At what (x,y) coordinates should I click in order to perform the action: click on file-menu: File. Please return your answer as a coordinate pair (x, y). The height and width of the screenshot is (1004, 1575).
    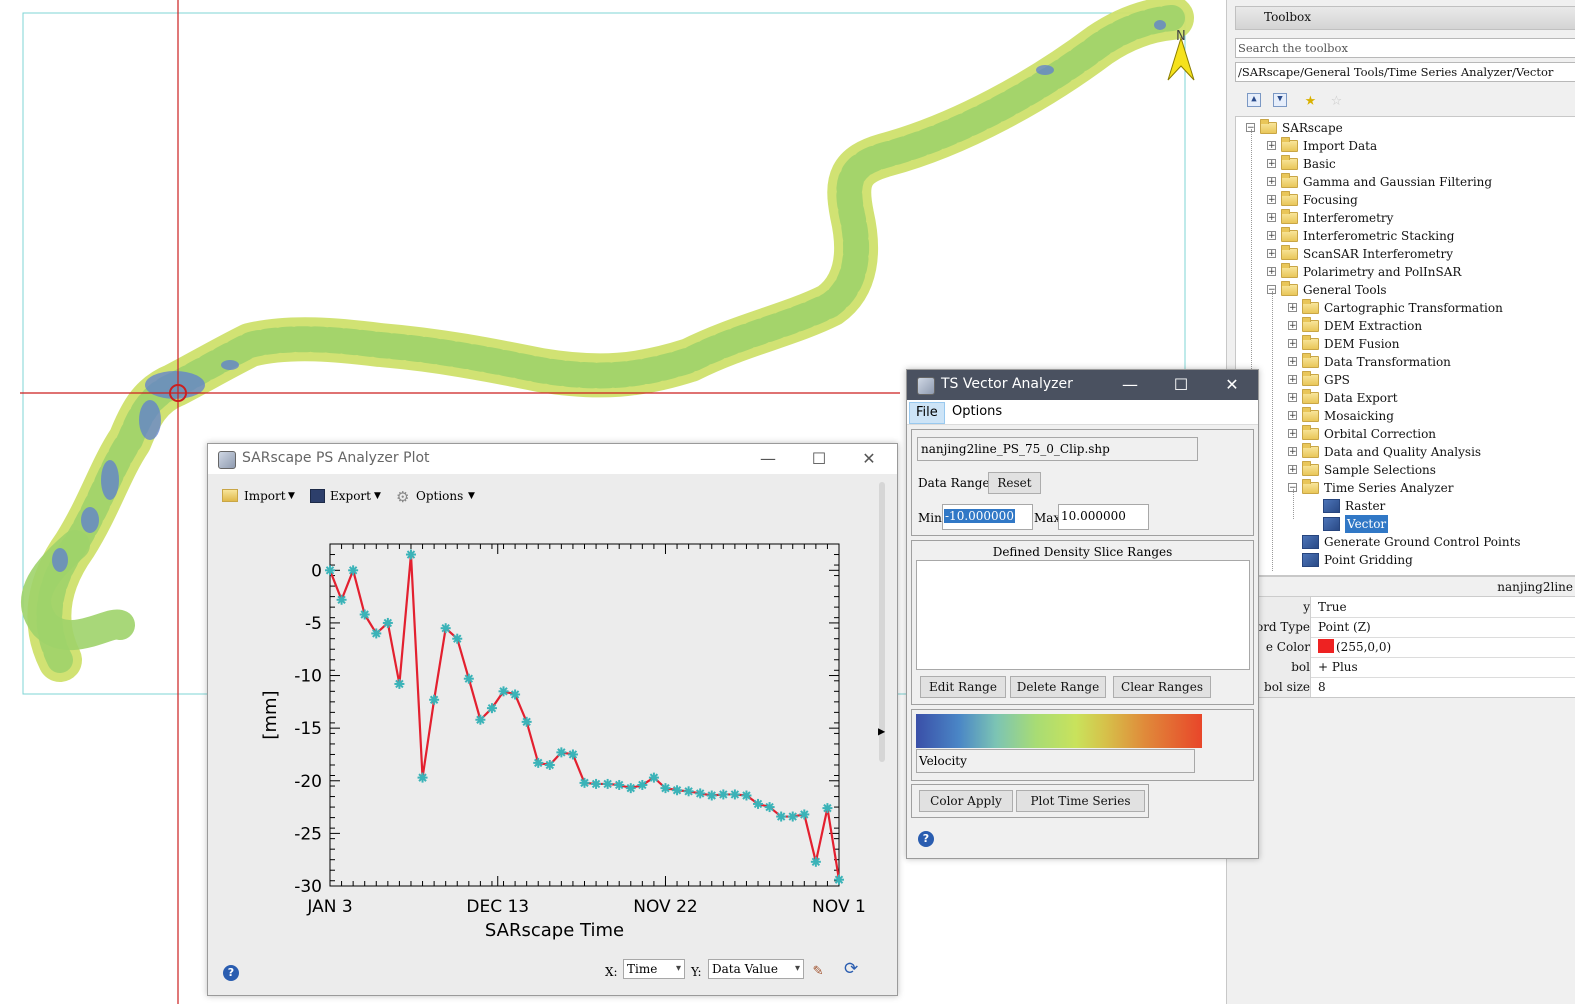
    Looking at the image, I should click on (927, 413).